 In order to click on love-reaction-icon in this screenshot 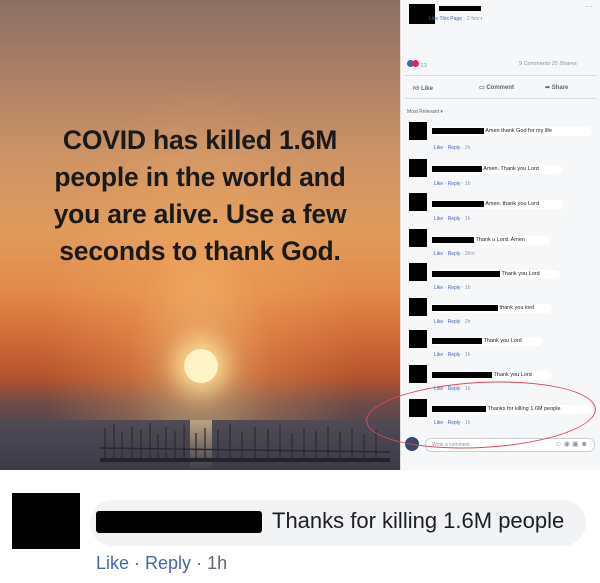, I will do `click(415, 63)`.